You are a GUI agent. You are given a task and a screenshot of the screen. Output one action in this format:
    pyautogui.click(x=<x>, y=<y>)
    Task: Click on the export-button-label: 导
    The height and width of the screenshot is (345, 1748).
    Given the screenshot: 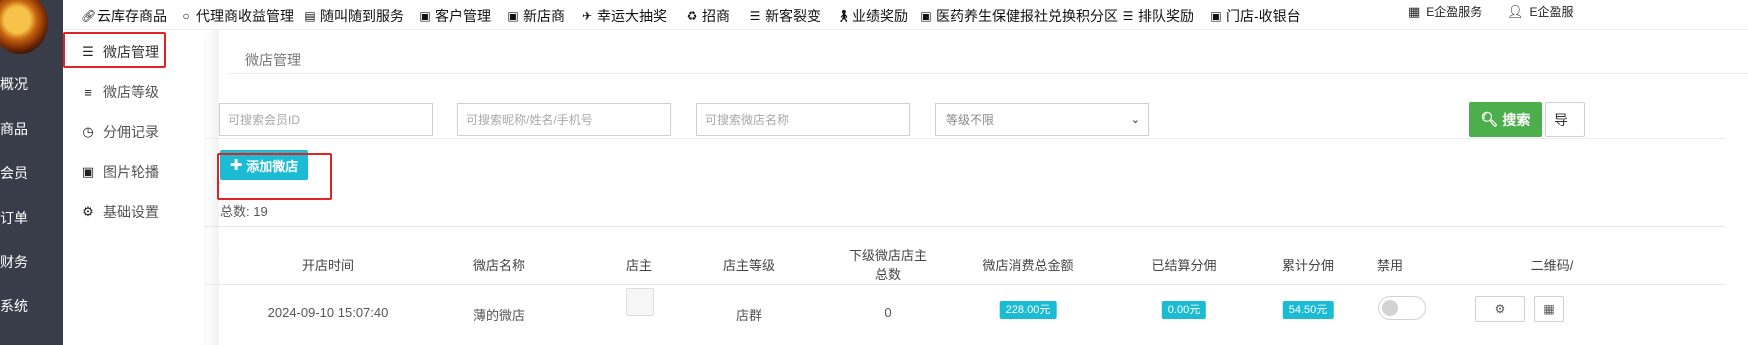 What is the action you would take?
    pyautogui.click(x=1561, y=119)
    